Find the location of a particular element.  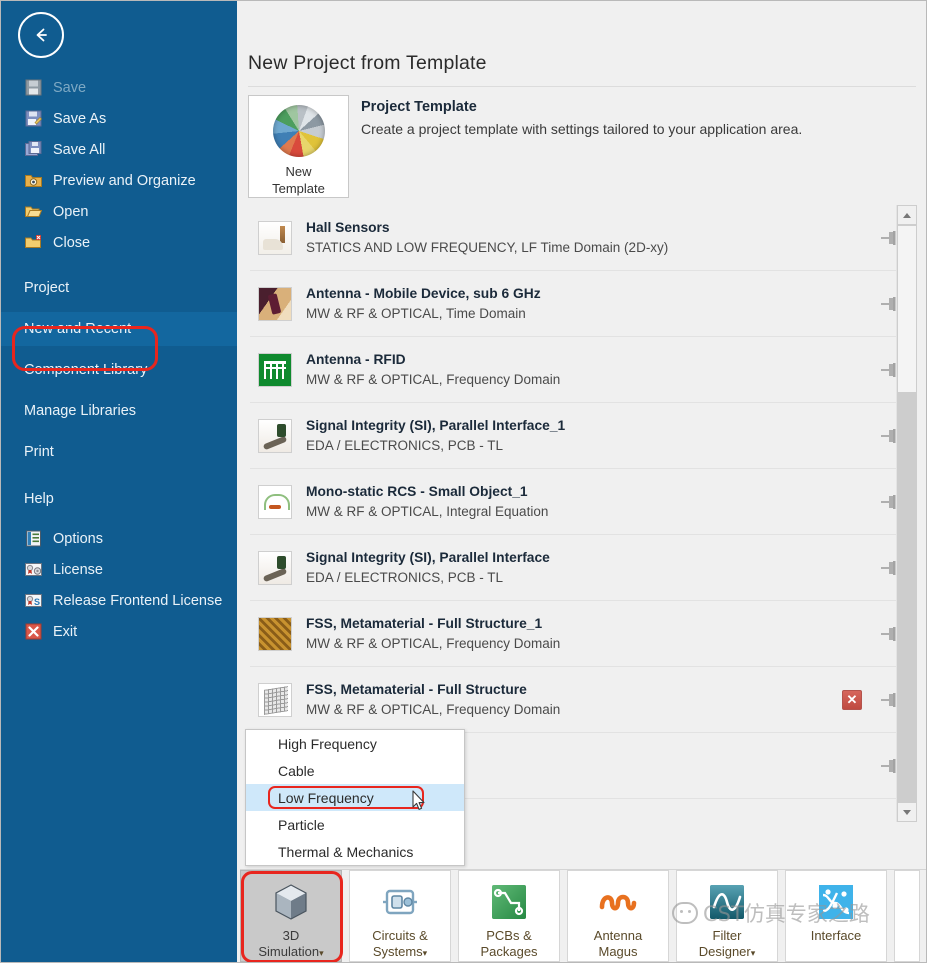

toolbar-button-label: 3D Simulation▾ is located at coordinates (290, 944).